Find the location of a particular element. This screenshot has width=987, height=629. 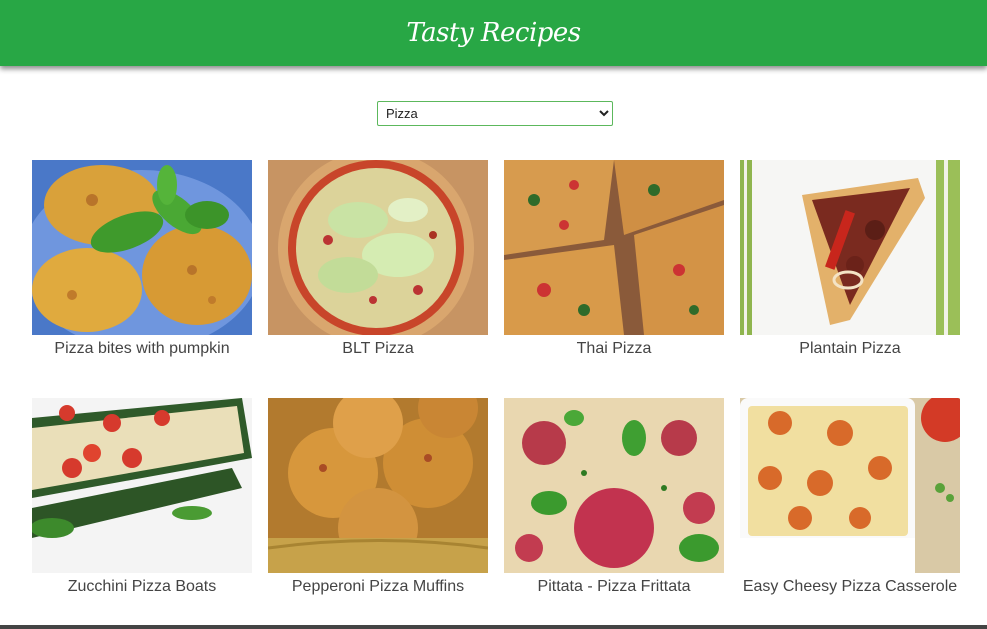

recipe-card: Thai Pizza is located at coordinates (614, 260).